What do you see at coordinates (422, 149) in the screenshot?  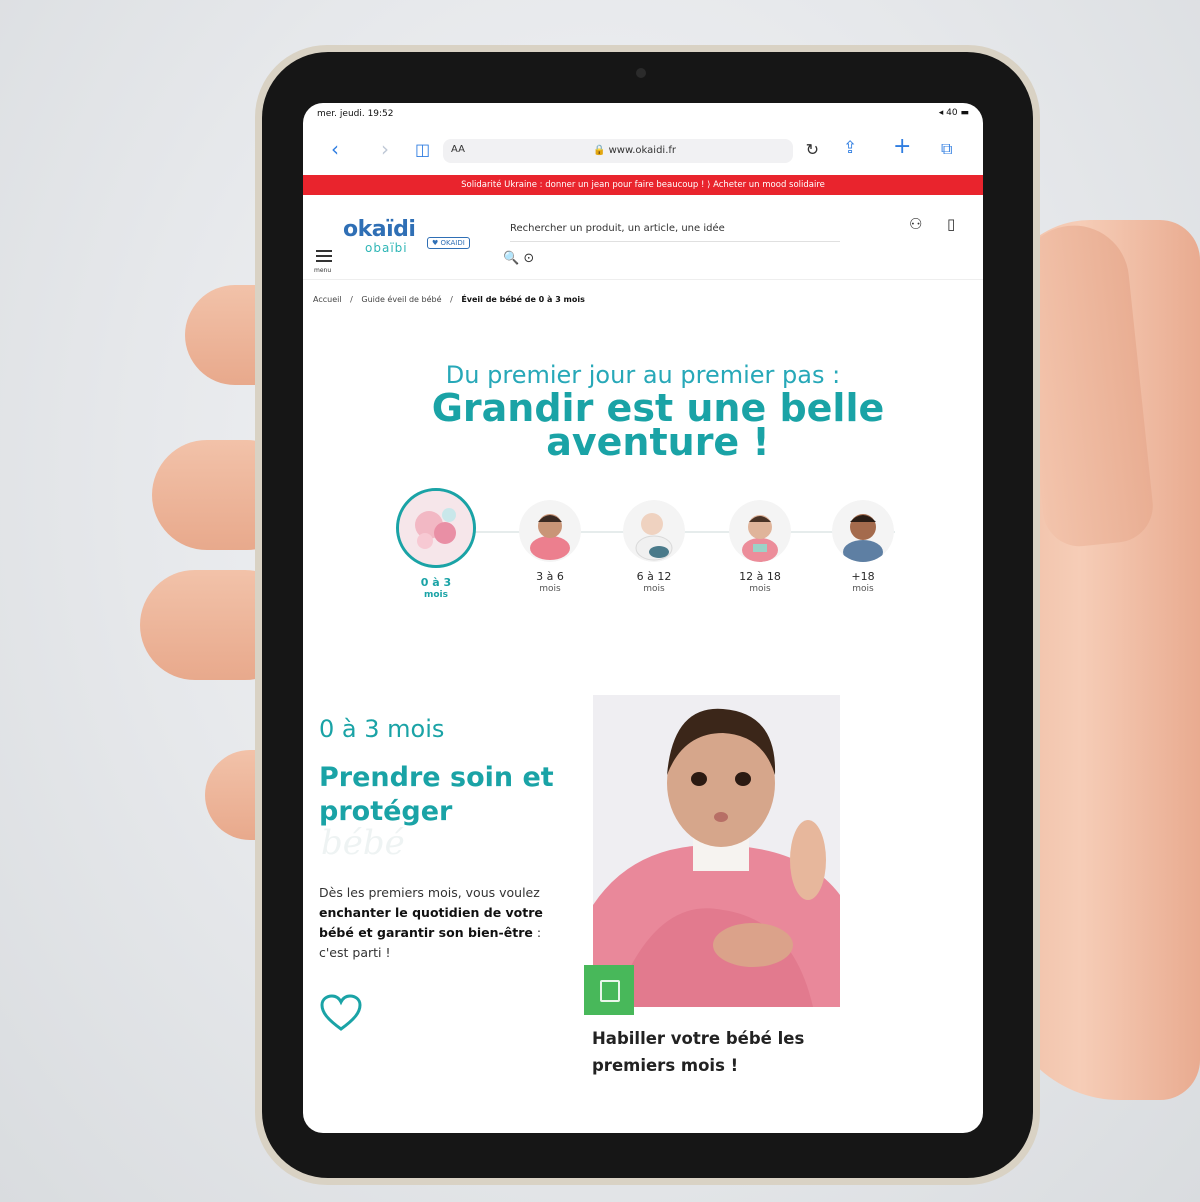 I see `sidebar-icon: ◫` at bounding box center [422, 149].